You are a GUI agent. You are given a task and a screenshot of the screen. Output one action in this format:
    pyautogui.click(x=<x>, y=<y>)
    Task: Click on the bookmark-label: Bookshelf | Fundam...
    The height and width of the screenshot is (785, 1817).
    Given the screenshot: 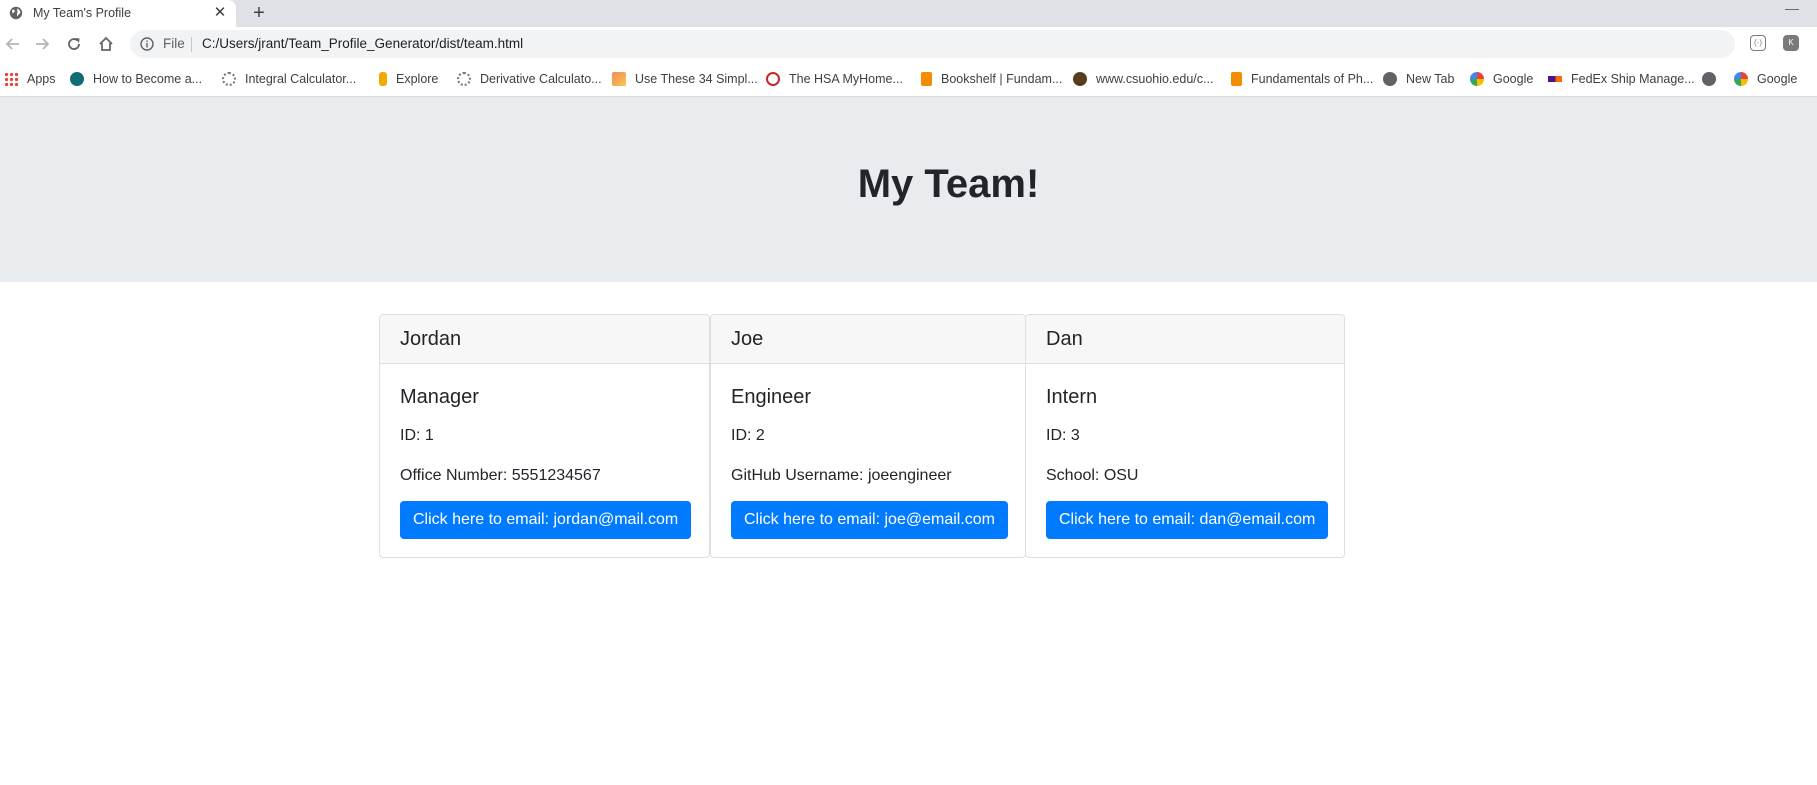 What is the action you would take?
    pyautogui.click(x=1002, y=79)
    